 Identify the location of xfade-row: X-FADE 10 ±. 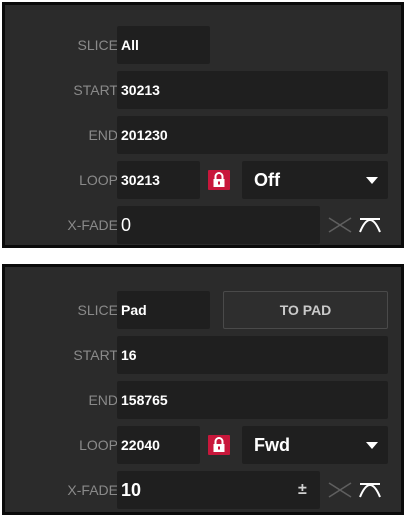
(203, 490).